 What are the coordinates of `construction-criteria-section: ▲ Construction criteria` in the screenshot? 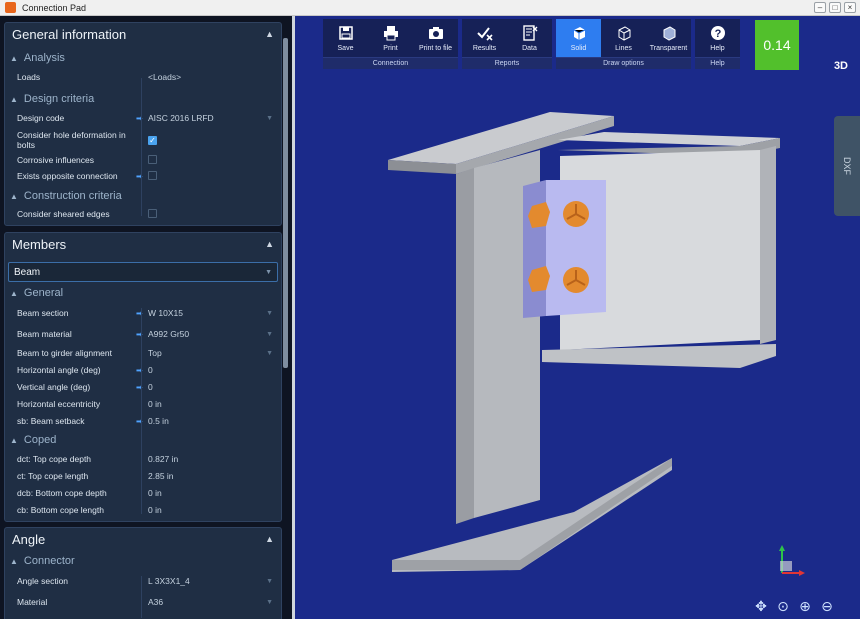 It's located at (66, 196).